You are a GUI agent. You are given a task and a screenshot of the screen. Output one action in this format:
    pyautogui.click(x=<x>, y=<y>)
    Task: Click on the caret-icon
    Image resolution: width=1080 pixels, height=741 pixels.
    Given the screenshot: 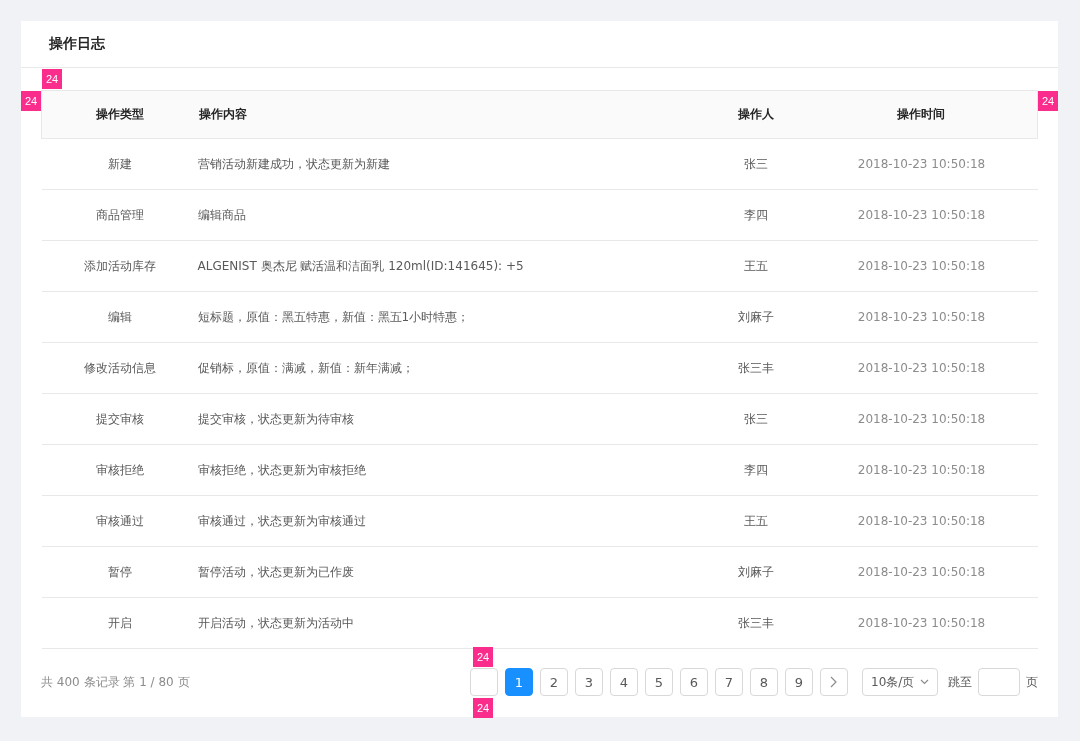 What is the action you would take?
    pyautogui.click(x=924, y=682)
    